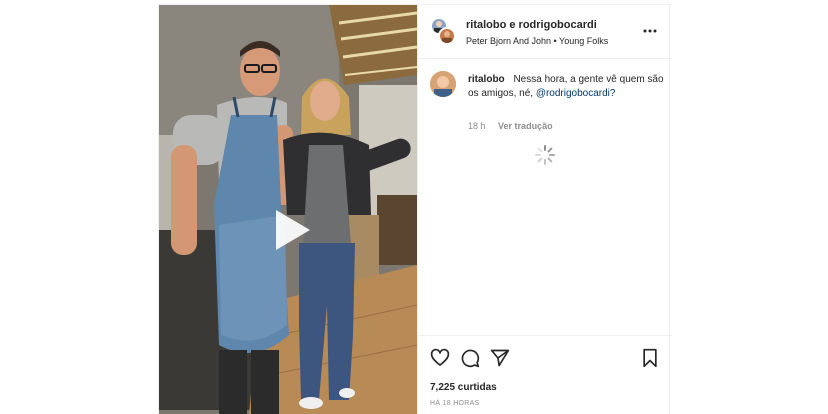  What do you see at coordinates (463, 387) in the screenshot?
I see `likes-count: 7,225 curtidas` at bounding box center [463, 387].